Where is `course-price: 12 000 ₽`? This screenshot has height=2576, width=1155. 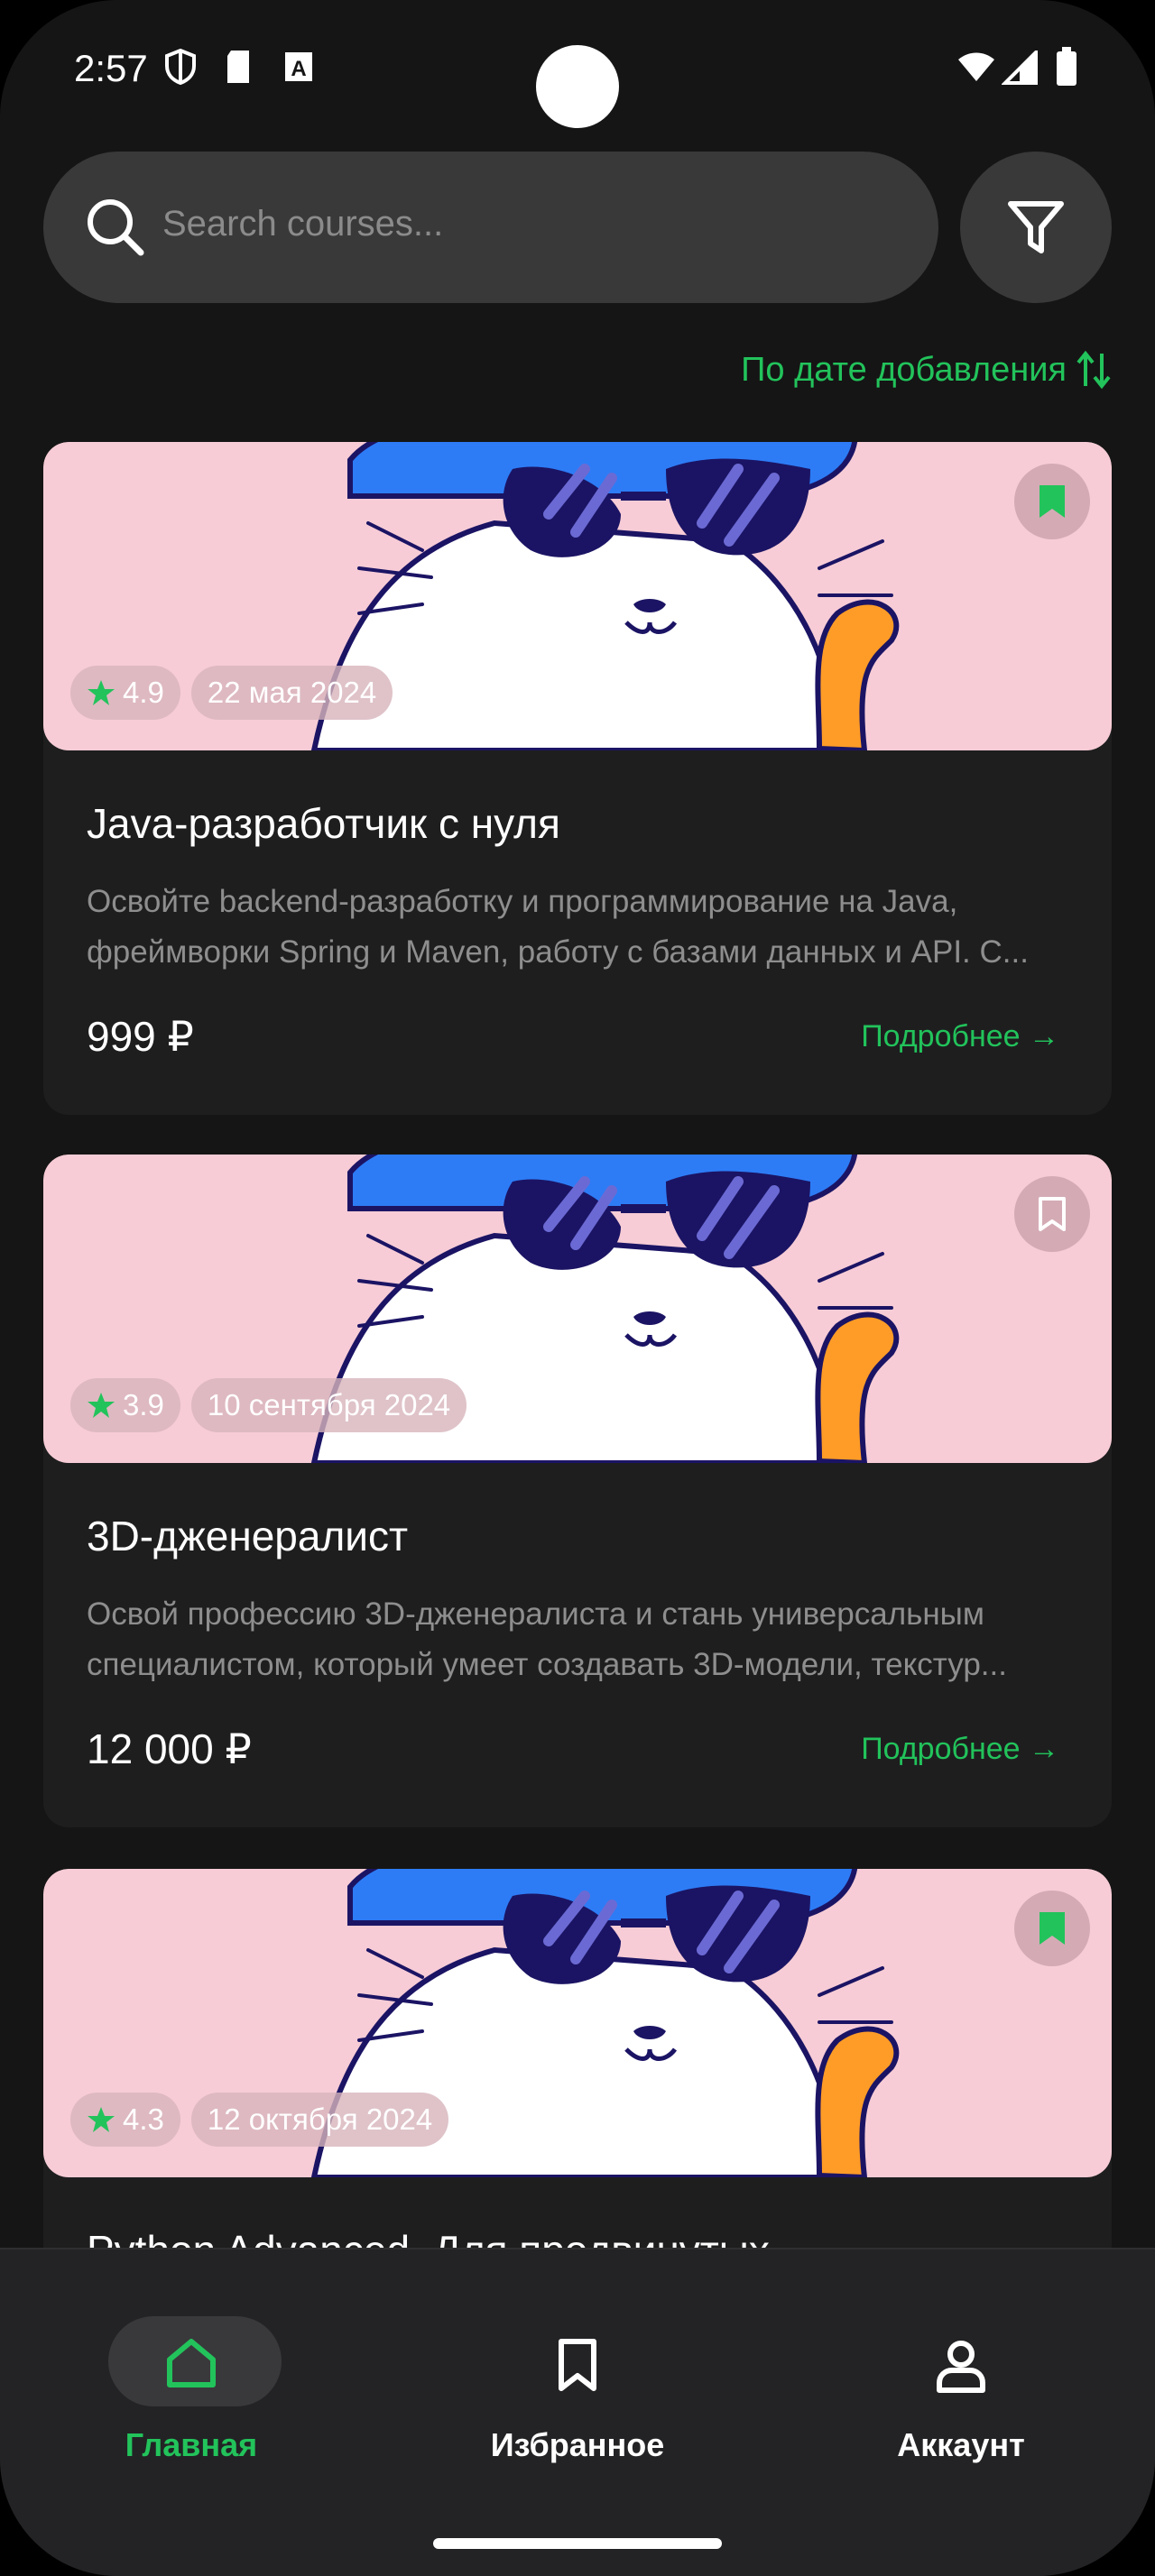 course-price: 12 000 ₽ is located at coordinates (169, 1748).